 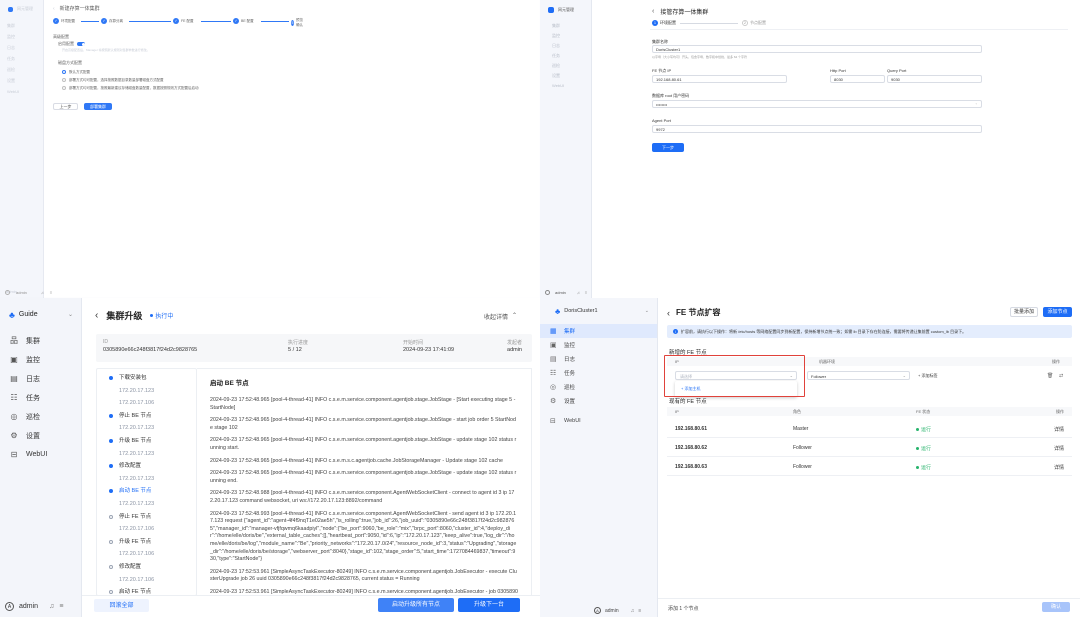 I want to click on step-item: 升级 FE 节点, so click(x=146, y=542).